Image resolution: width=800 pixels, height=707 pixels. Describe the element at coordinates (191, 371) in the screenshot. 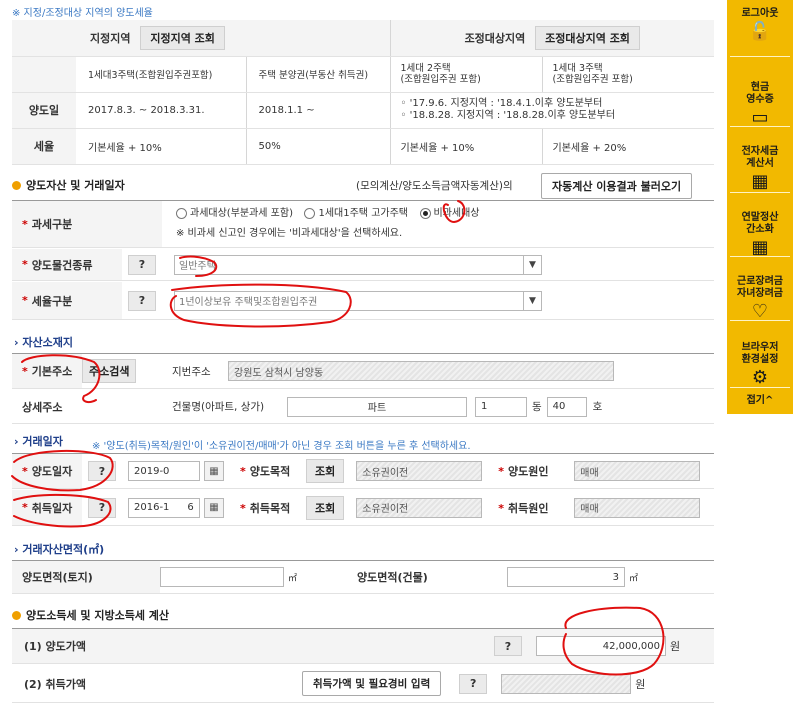

I see `lot-address-label: 지번주소` at that location.